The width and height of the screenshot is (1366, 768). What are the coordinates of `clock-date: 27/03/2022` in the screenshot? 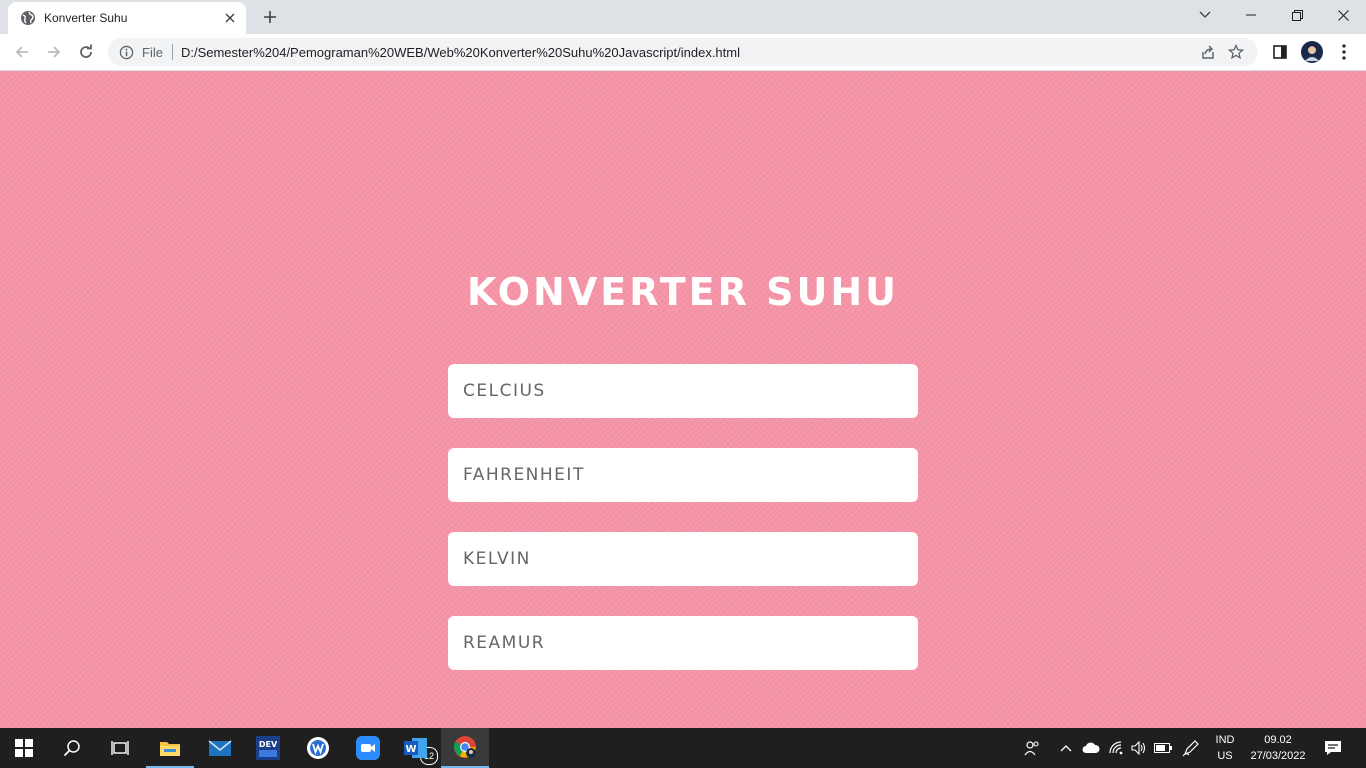 It's located at (1278, 756).